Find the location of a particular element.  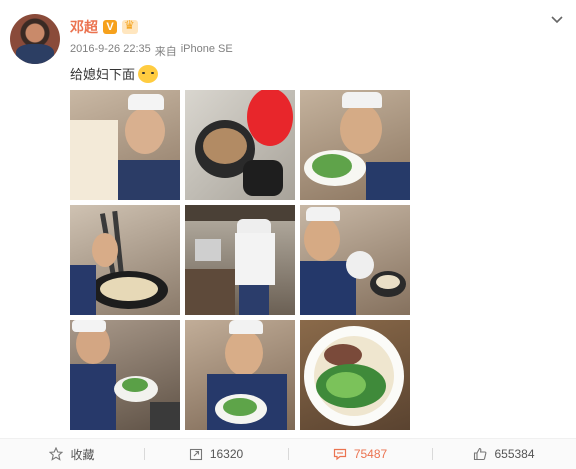

post-time: 2016-9-26 22:35 is located at coordinates (110, 51).